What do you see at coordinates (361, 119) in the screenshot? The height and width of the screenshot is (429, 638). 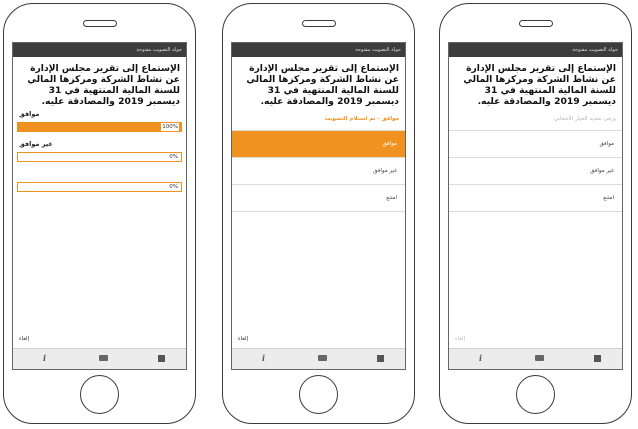 I see `vote-status: موافق - تم استلام التصويت` at bounding box center [361, 119].